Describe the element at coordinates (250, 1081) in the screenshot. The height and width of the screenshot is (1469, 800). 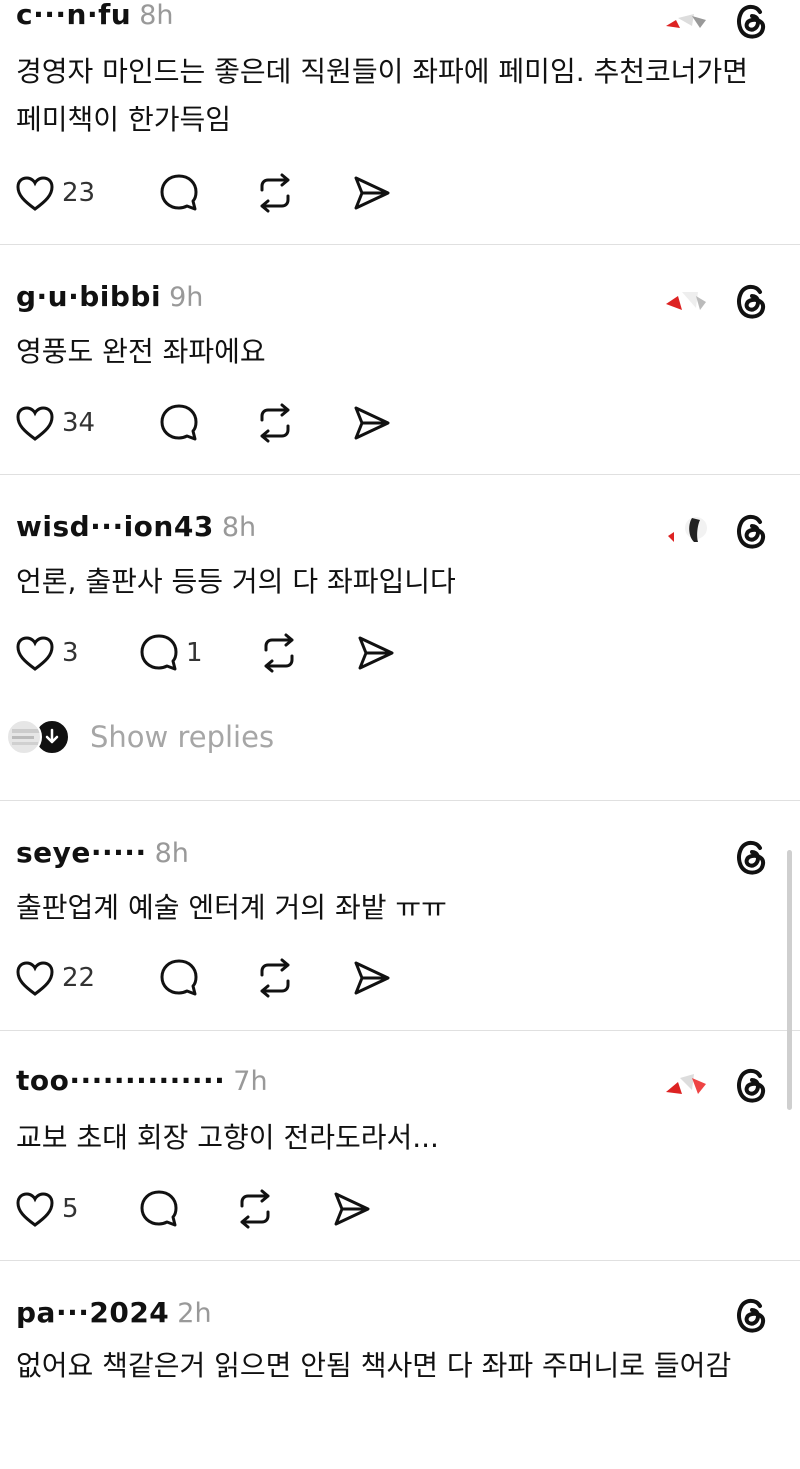
I see `timestamp: 7h` at that location.